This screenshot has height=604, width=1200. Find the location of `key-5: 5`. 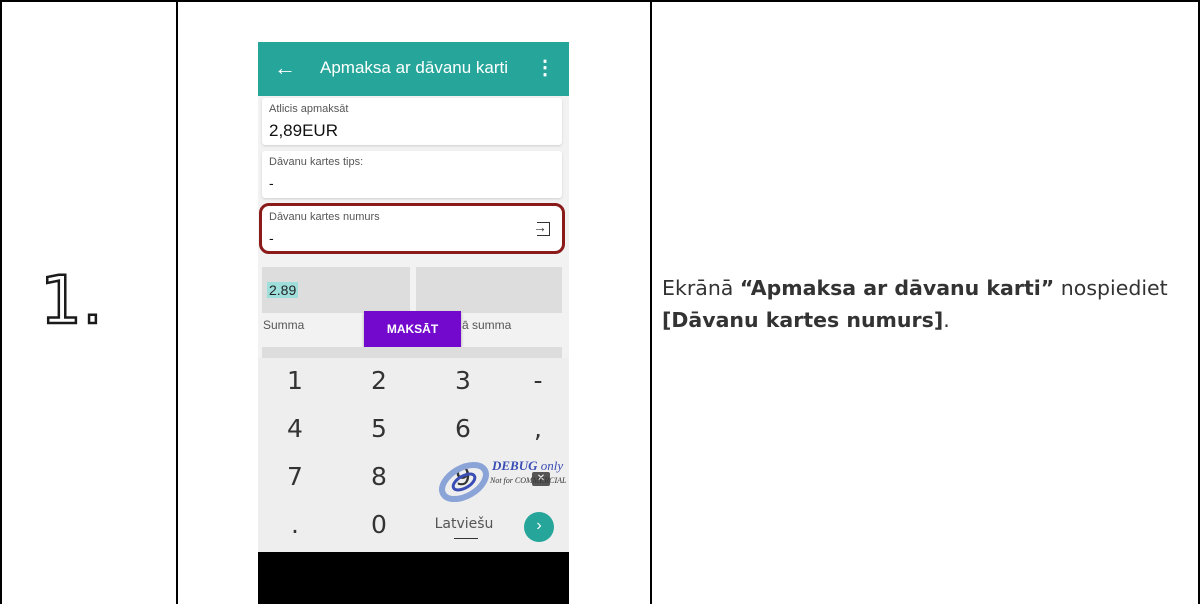

key-5: 5 is located at coordinates (379, 428).